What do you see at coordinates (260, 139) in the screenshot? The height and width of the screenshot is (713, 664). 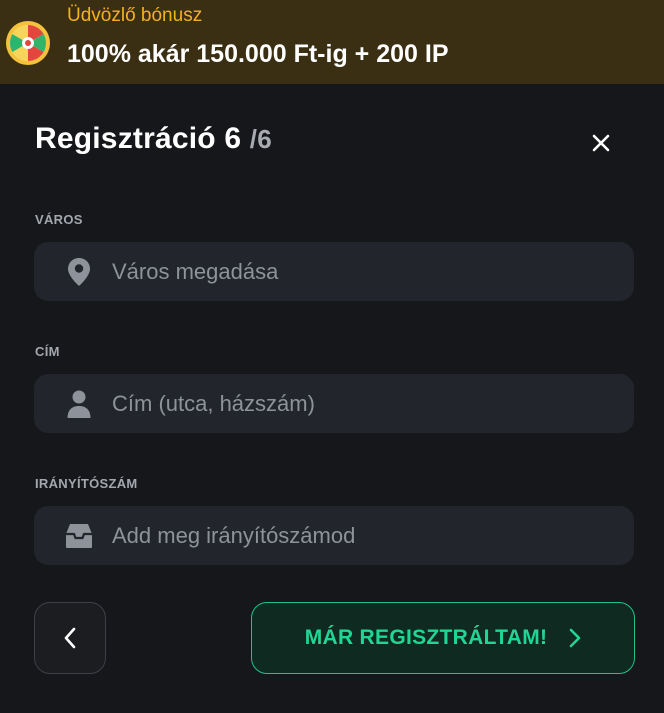 I see `step-total: /6` at bounding box center [260, 139].